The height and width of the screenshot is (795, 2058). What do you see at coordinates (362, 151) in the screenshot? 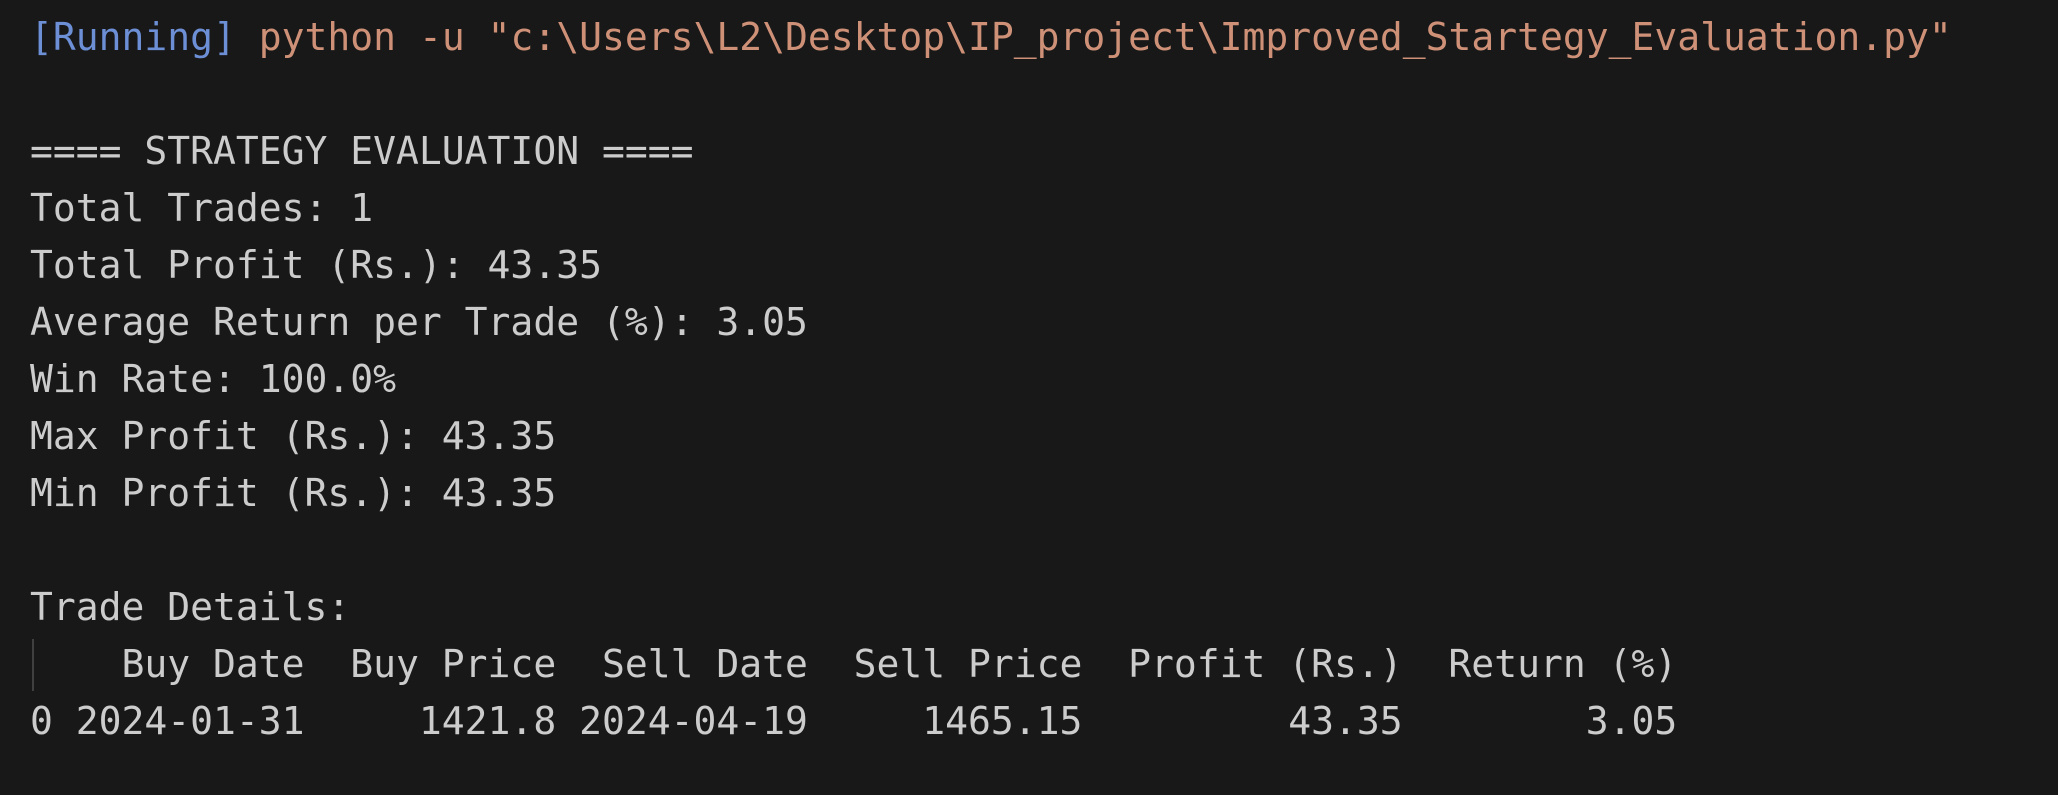
I see `evaluation-heading: ==== STRATEGY EVALUATION ====` at bounding box center [362, 151].